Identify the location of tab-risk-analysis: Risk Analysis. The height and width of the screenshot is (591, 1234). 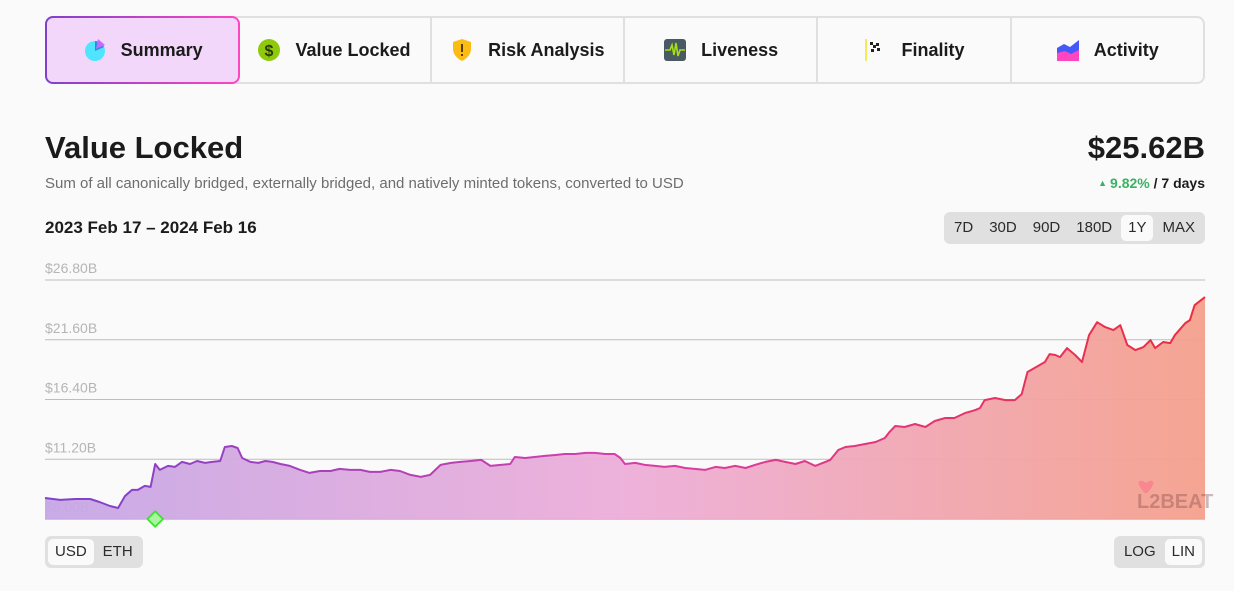
(528, 50).